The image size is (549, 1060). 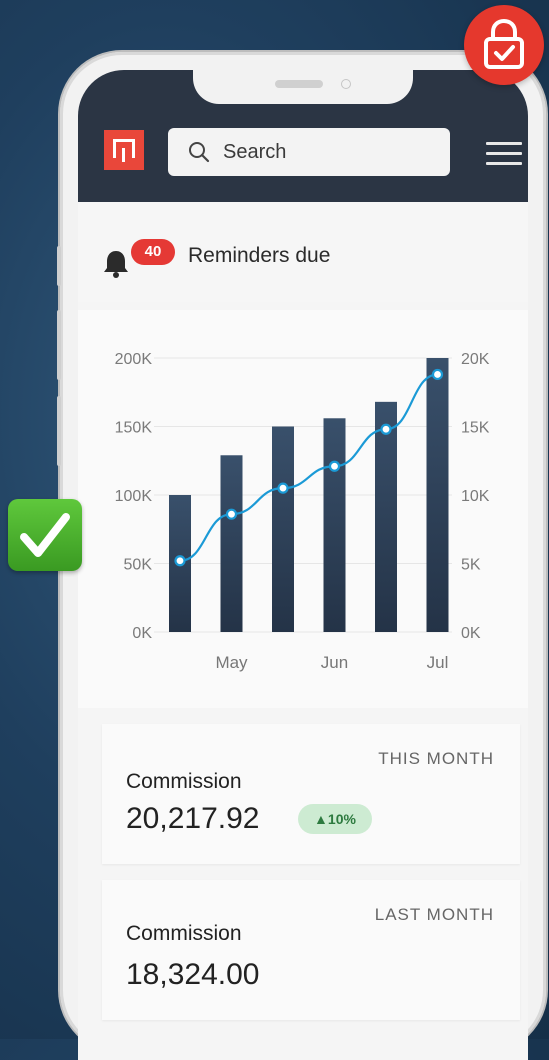 I want to click on commission-card-last-month: LAST MONTH Commission 18,324.00, so click(x=311, y=950).